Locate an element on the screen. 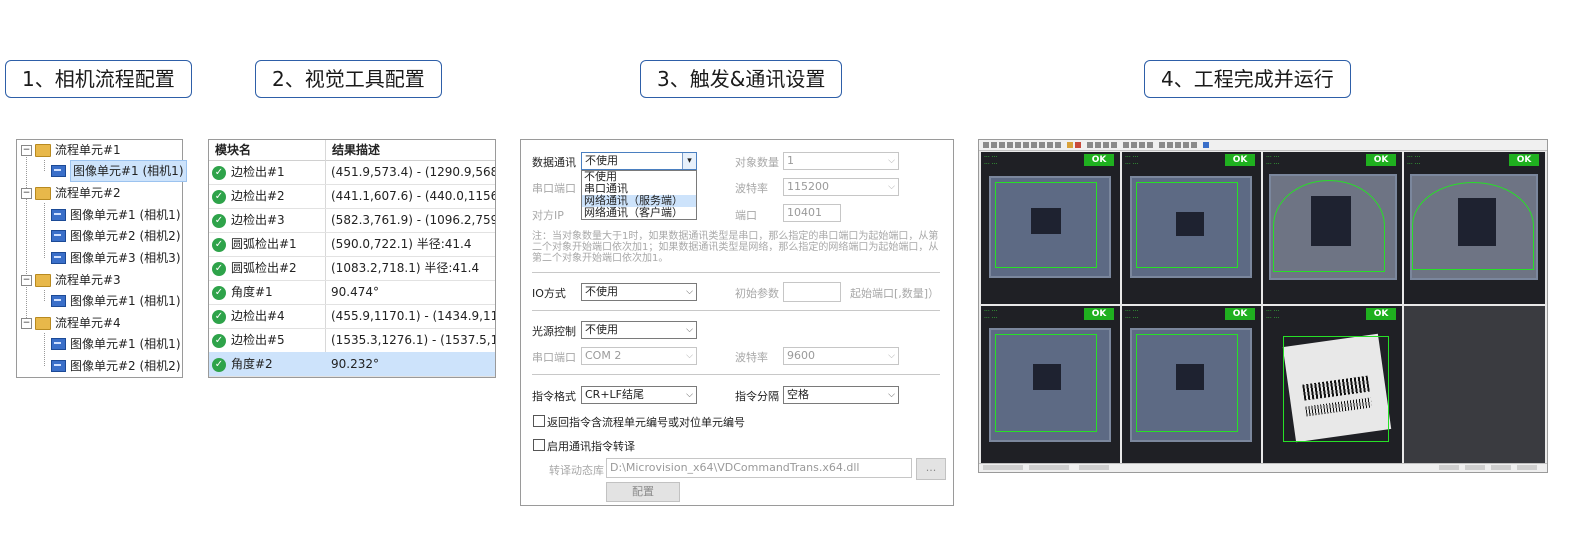 The width and height of the screenshot is (1580, 560). column-header-desc: 结果描述 is located at coordinates (356, 151).